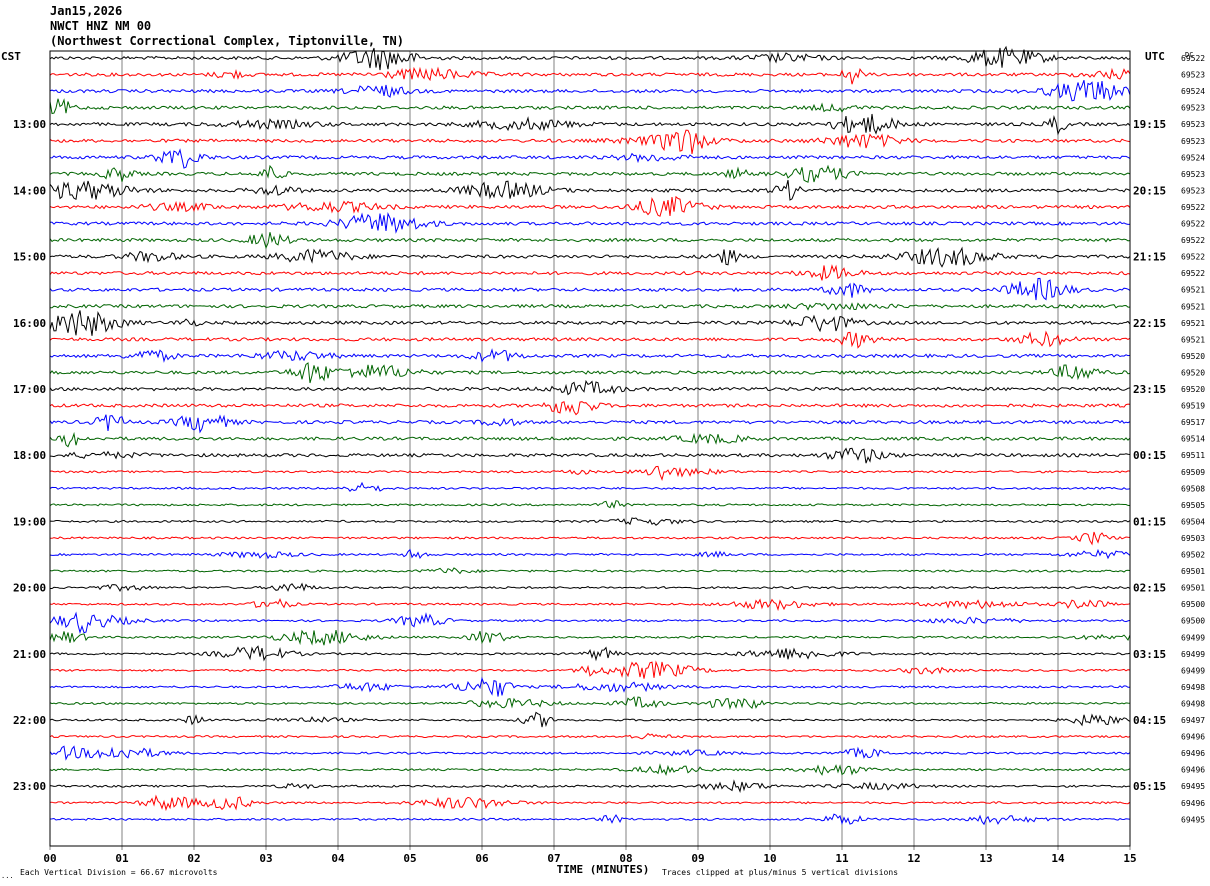 Image resolution: width=1210 pixels, height=886 pixels. I want to click on utc-hour-label: 03:15, so click(1149, 654).